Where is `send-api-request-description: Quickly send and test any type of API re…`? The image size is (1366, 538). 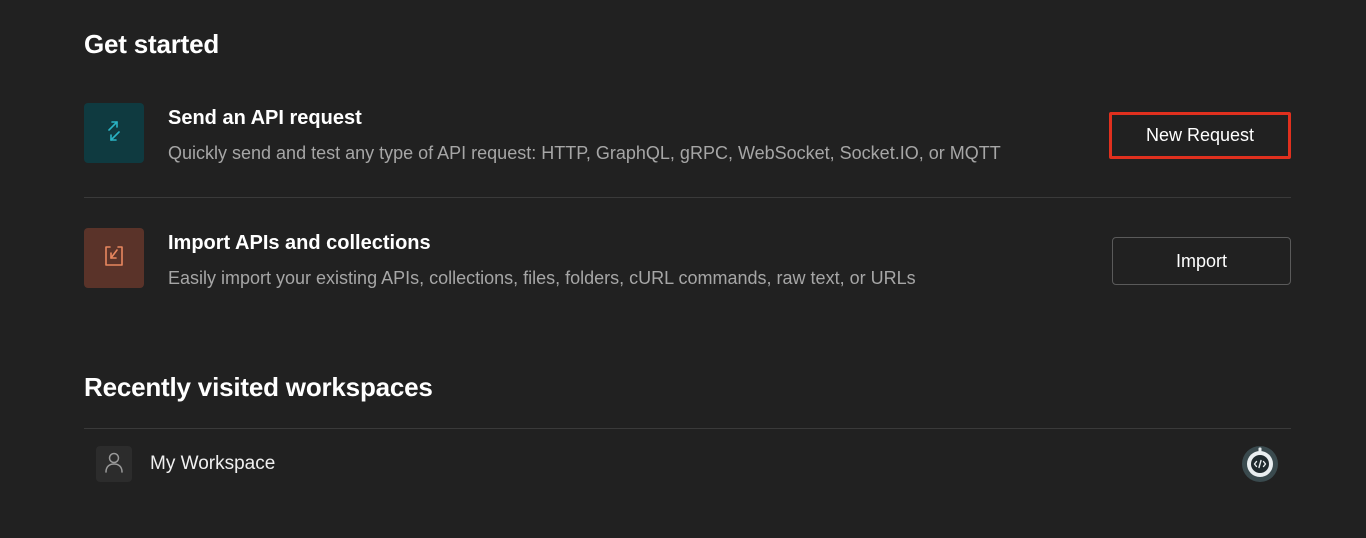 send-api-request-description: Quickly send and test any type of API re… is located at coordinates (584, 153).